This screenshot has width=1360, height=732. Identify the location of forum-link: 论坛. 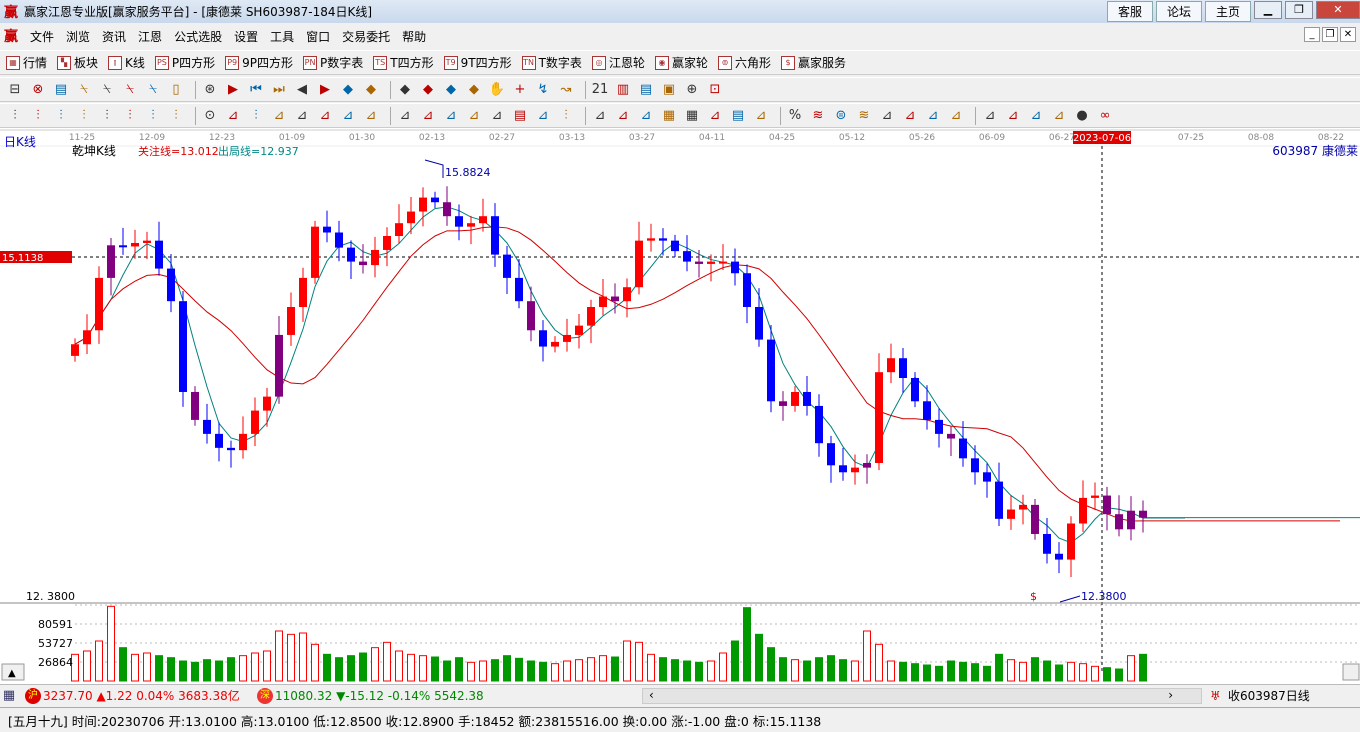
(1178, 11).